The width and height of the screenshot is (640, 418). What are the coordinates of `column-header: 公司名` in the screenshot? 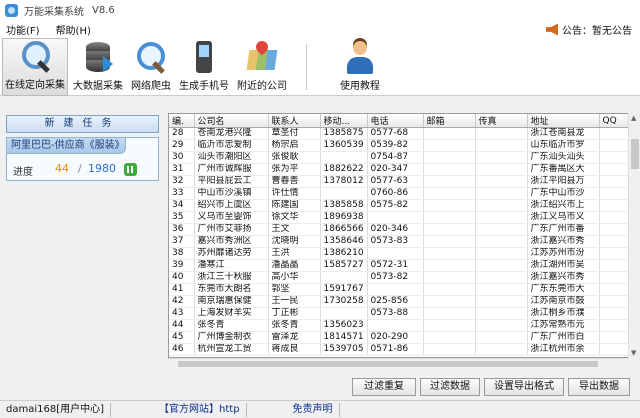 It's located at (231, 121).